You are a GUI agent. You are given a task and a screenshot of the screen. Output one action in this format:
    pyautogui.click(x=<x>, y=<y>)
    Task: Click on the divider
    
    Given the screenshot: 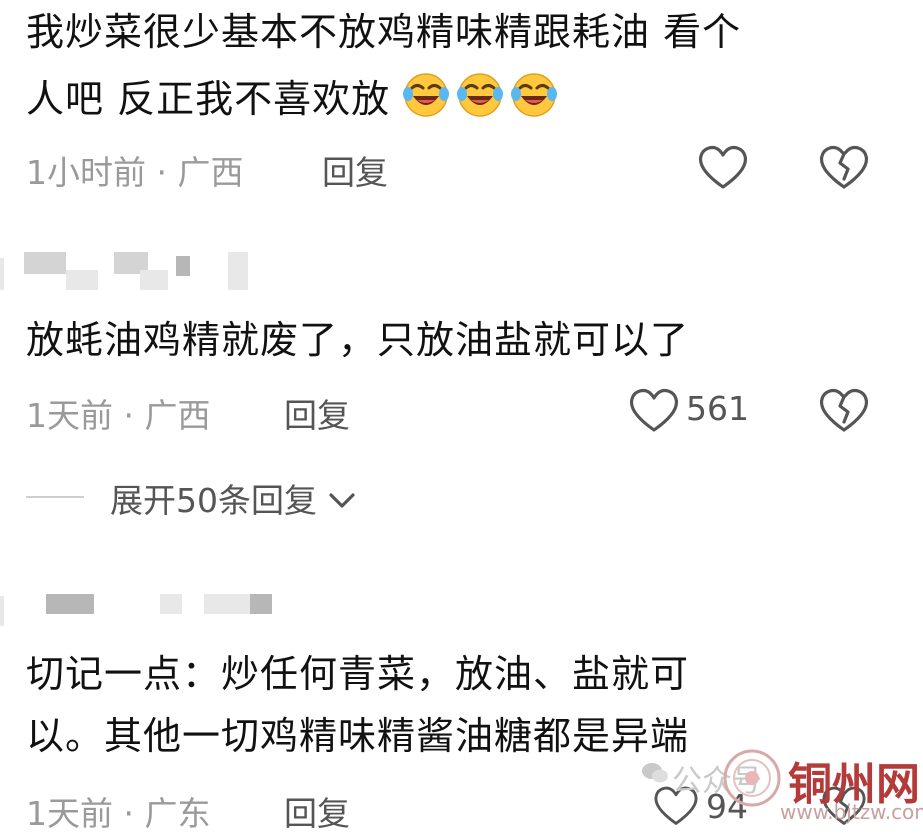 What is the action you would take?
    pyautogui.click(x=55, y=497)
    